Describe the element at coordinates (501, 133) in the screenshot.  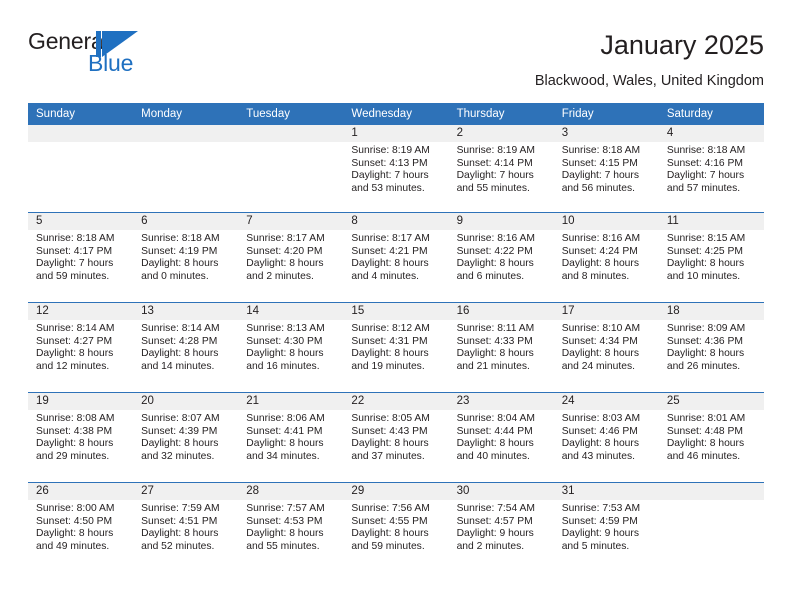
I see `day-number-band: 2` at that location.